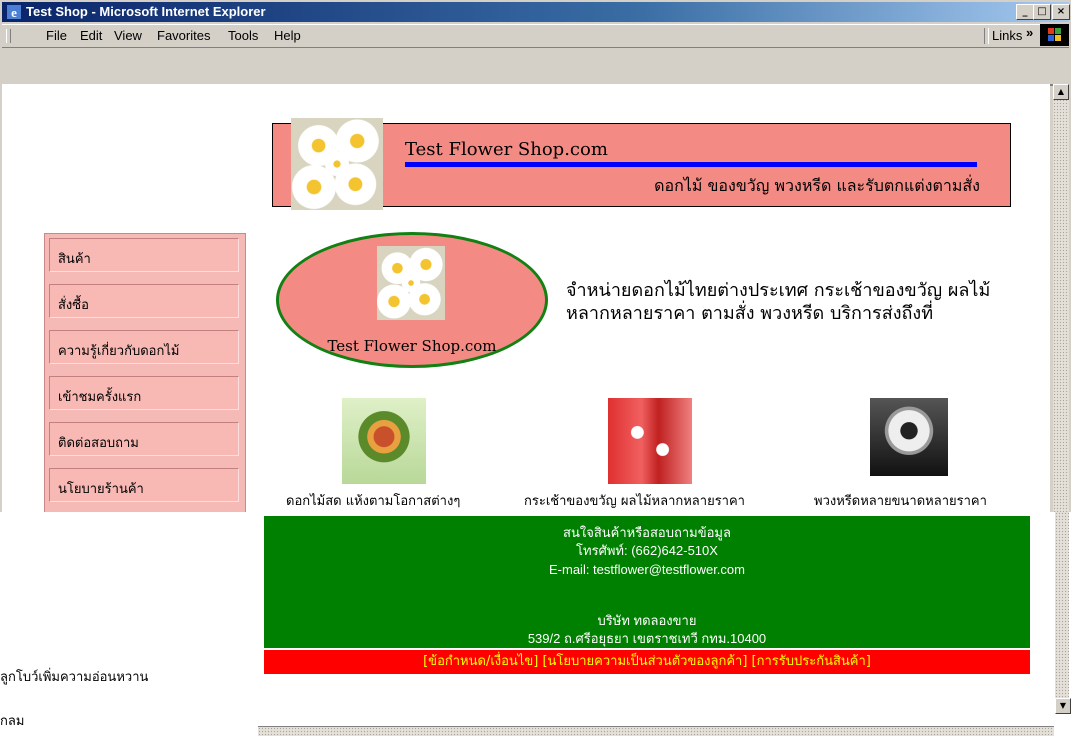 The width and height of the screenshot is (1071, 736). What do you see at coordinates (1061, 12) in the screenshot?
I see `close-button: ×` at bounding box center [1061, 12].